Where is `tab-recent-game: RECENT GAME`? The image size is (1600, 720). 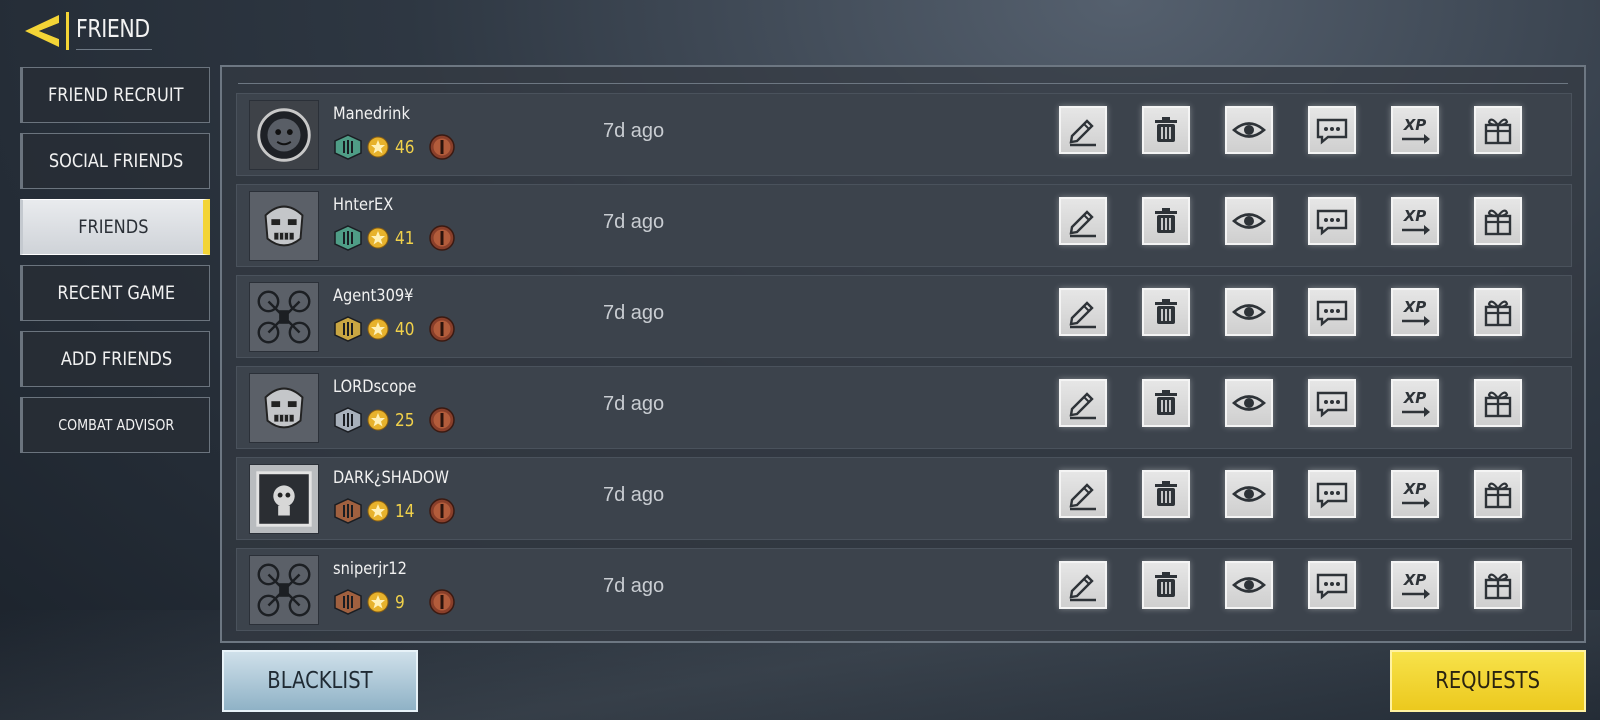 tab-recent-game: RECENT GAME is located at coordinates (115, 293).